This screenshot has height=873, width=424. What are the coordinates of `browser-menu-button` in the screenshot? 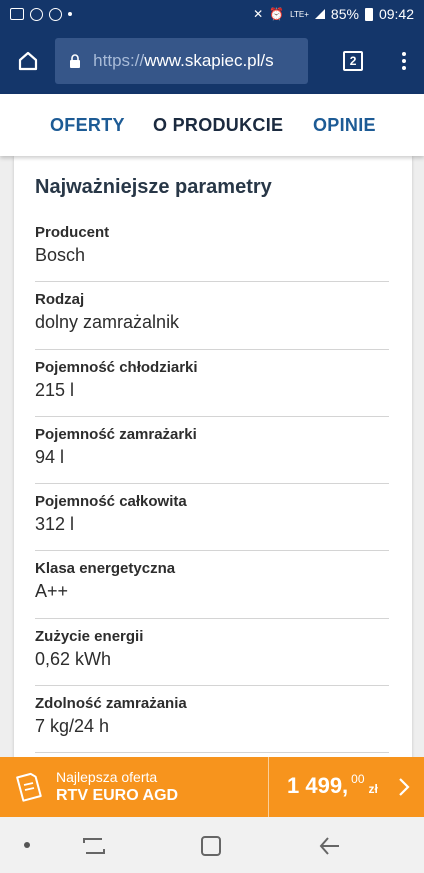 It's located at (404, 61).